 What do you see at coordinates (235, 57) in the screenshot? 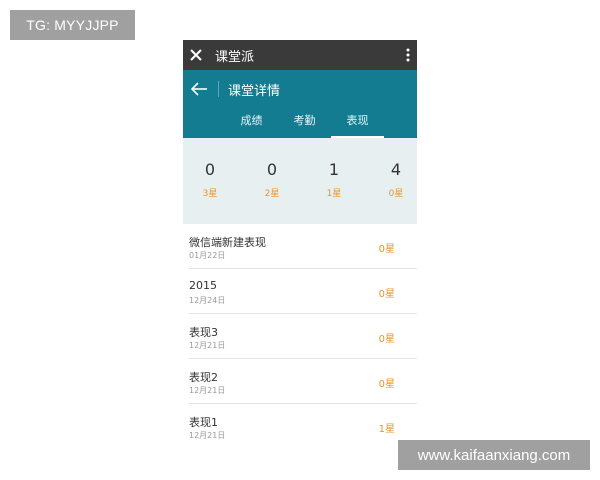
I see `app-title: 课堂派` at bounding box center [235, 57].